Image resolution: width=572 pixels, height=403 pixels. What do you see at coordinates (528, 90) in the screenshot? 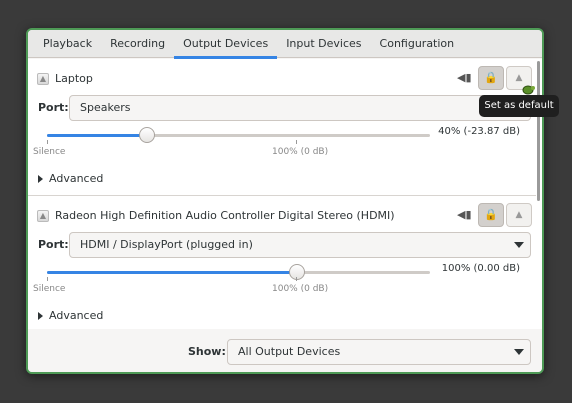
I see `turtle-cursor-icon` at bounding box center [528, 90].